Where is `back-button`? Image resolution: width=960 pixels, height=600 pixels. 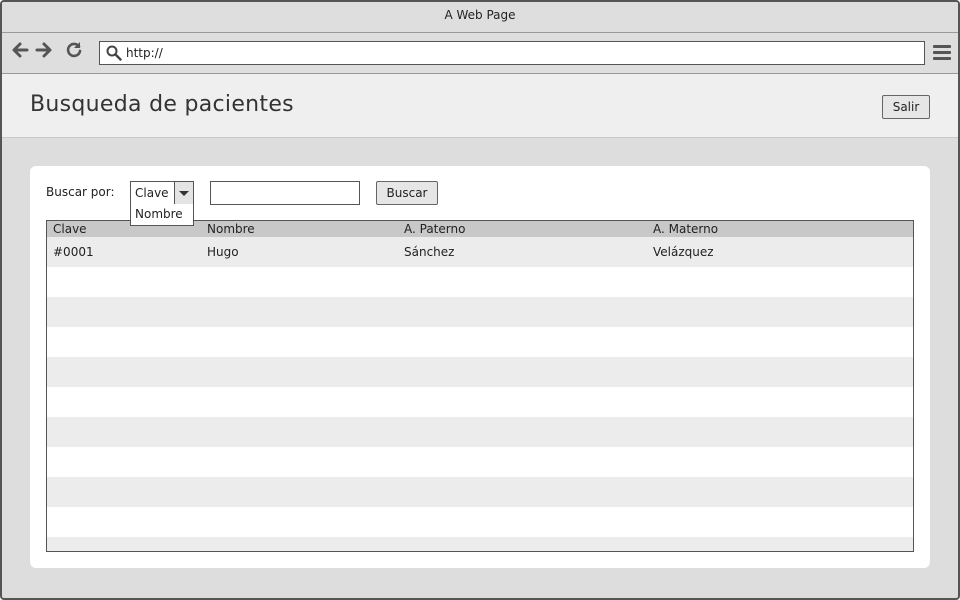
back-button is located at coordinates (20, 51).